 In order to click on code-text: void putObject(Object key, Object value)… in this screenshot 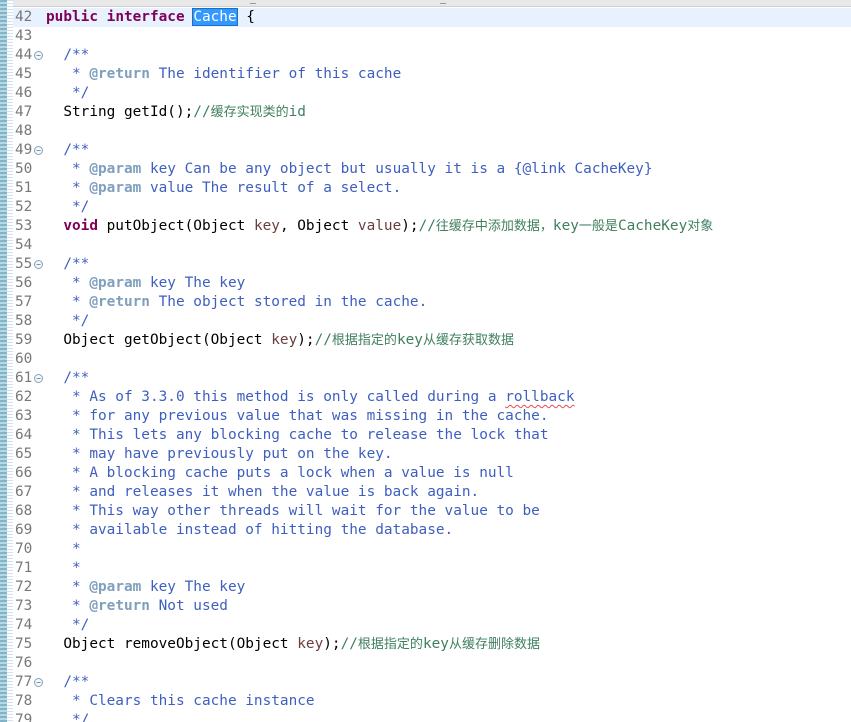, I will do `click(379, 226)`.